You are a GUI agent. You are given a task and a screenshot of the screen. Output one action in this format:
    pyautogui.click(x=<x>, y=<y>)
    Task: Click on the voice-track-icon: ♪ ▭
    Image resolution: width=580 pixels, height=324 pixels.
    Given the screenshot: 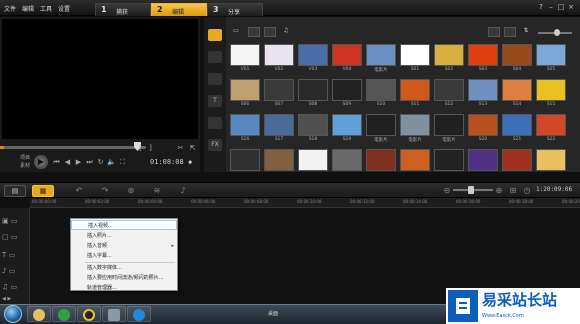 What is the action you would take?
    pyautogui.click(x=15, y=271)
    